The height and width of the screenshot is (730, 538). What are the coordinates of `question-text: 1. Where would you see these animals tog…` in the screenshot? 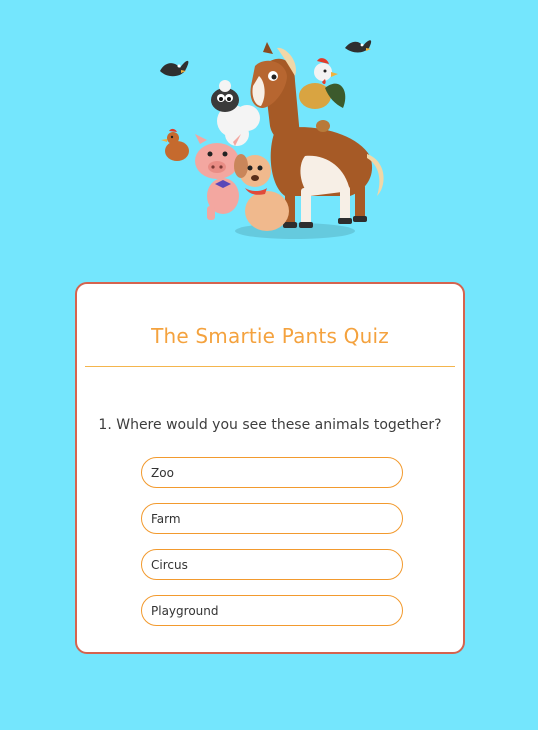 It's located at (270, 425).